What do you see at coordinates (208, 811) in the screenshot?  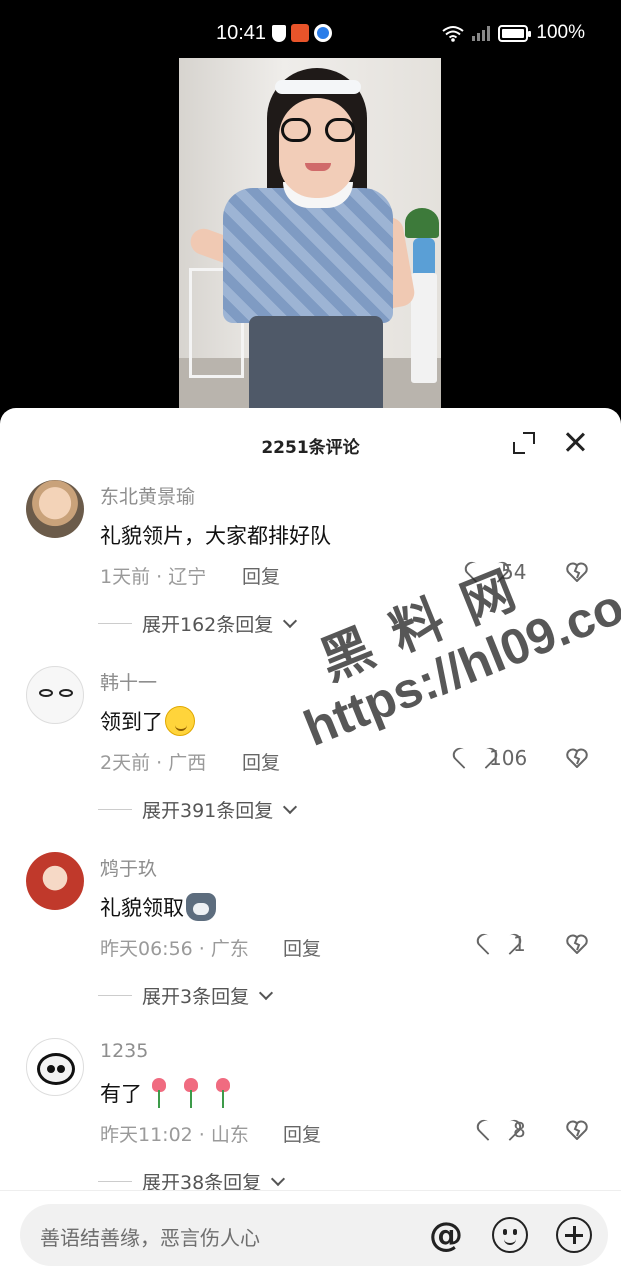 I see `expand-replies-label: 展开391条回复` at bounding box center [208, 811].